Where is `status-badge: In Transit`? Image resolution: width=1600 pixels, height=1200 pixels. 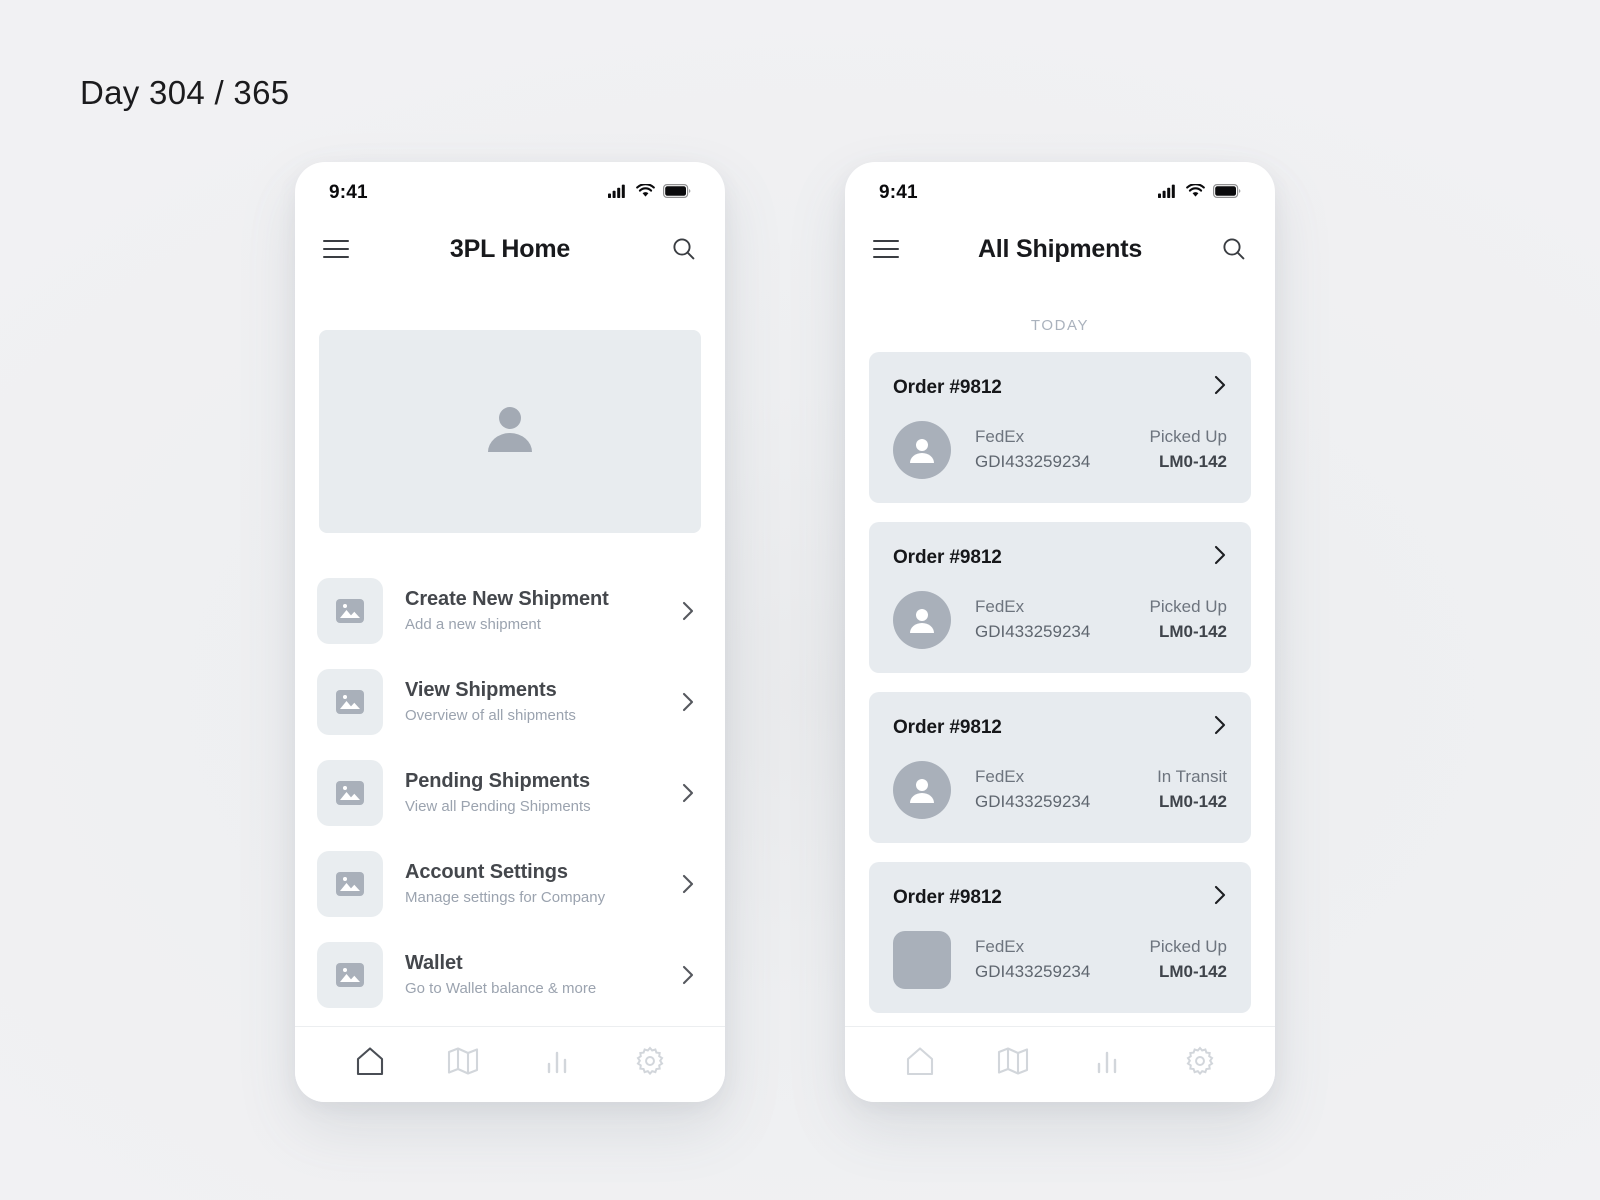
status-badge: In Transit is located at coordinates (1192, 777).